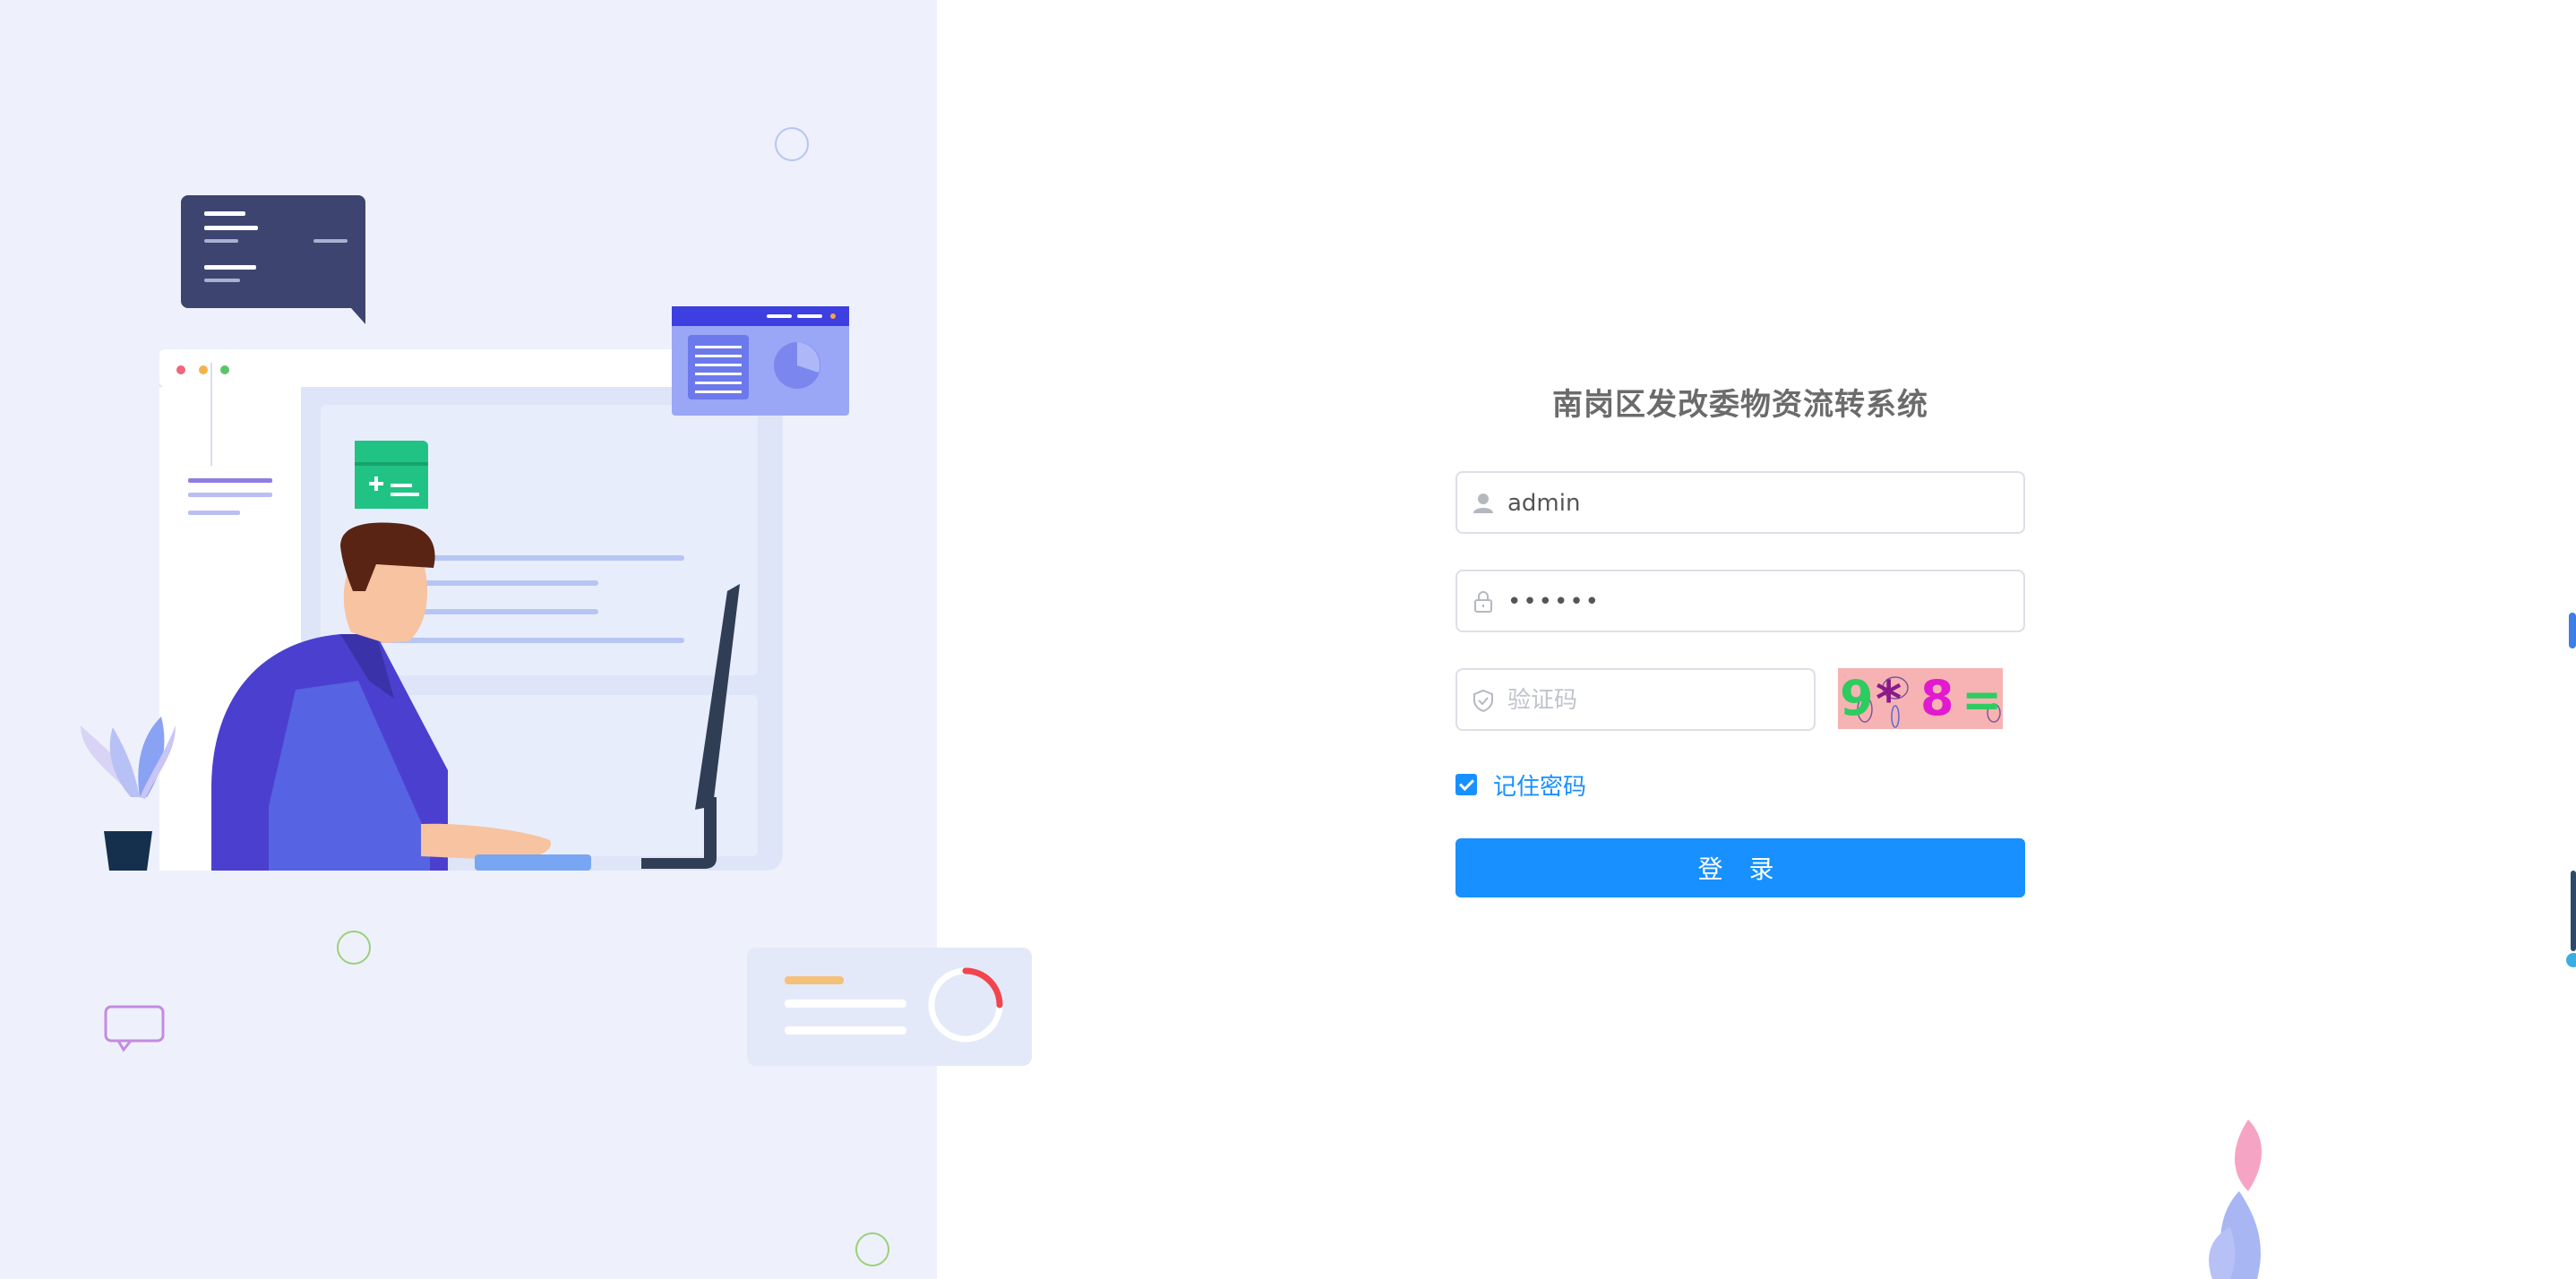 Image resolution: width=2576 pixels, height=1279 pixels. I want to click on remember-password: 记住密码, so click(1520, 784).